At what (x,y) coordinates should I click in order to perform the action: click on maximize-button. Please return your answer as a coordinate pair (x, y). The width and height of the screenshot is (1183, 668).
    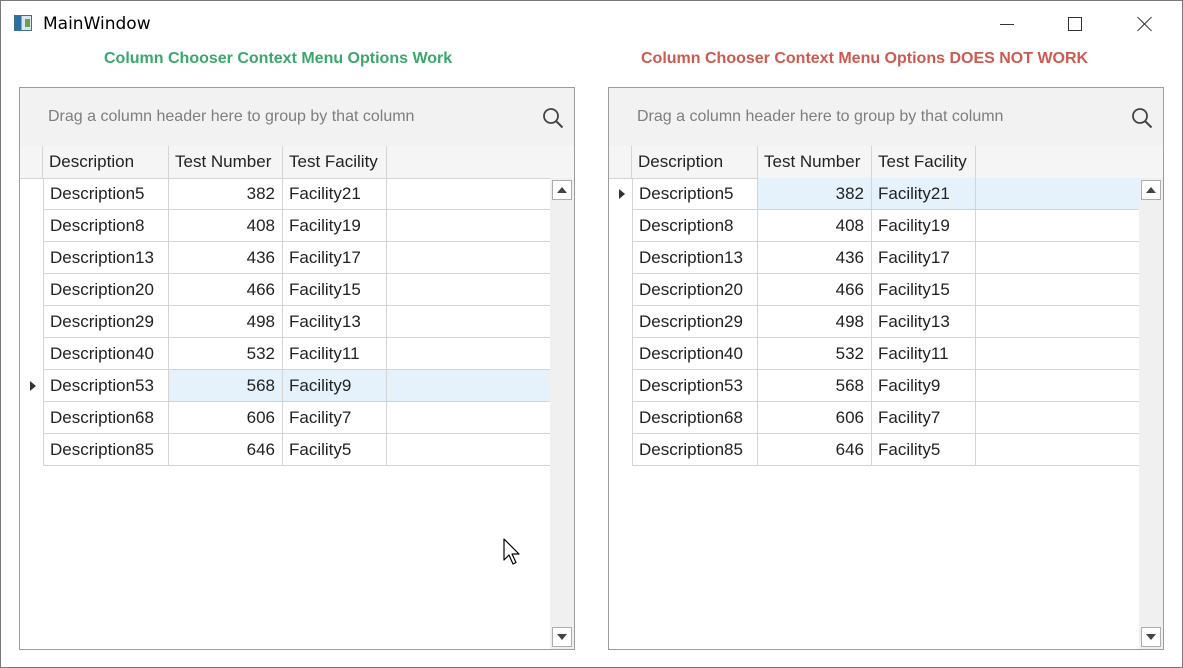
    Looking at the image, I should click on (1075, 24).